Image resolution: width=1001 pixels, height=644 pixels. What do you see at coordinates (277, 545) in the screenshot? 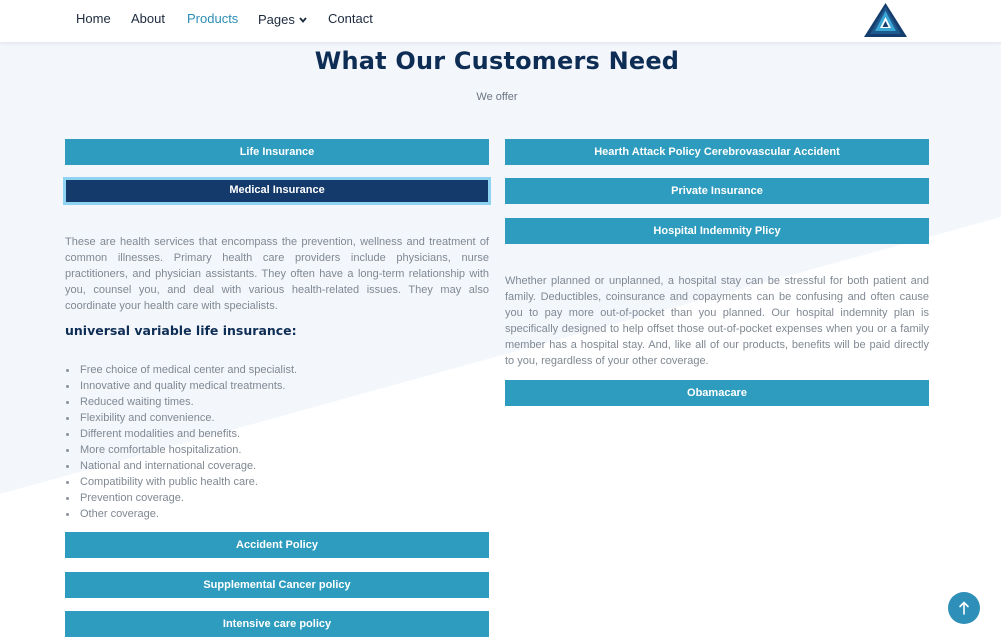
I see `accident-policy-button: Accident Policy` at bounding box center [277, 545].